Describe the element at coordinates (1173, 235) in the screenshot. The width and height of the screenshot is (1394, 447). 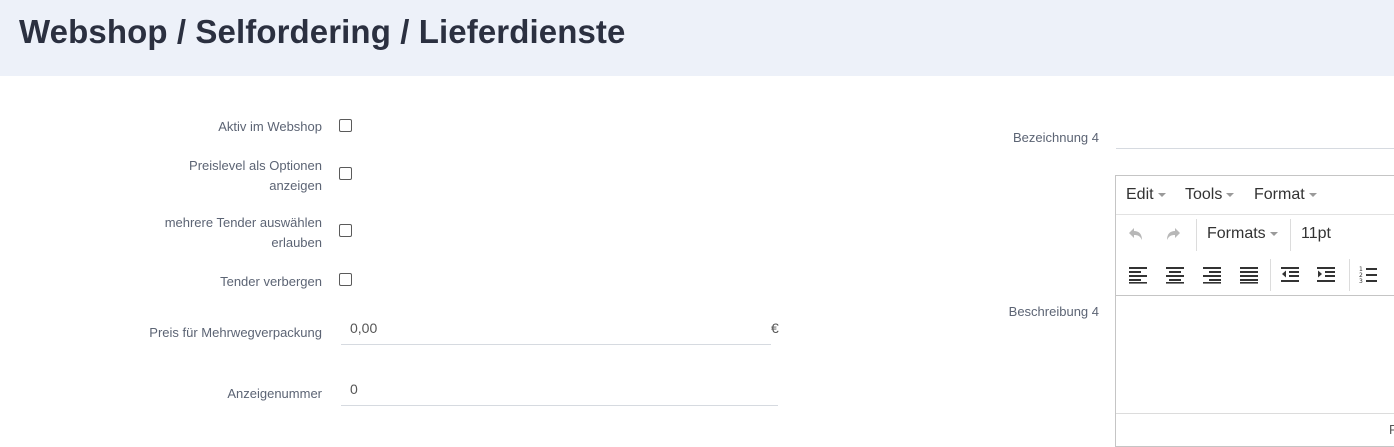
I see `redo-icon` at that location.